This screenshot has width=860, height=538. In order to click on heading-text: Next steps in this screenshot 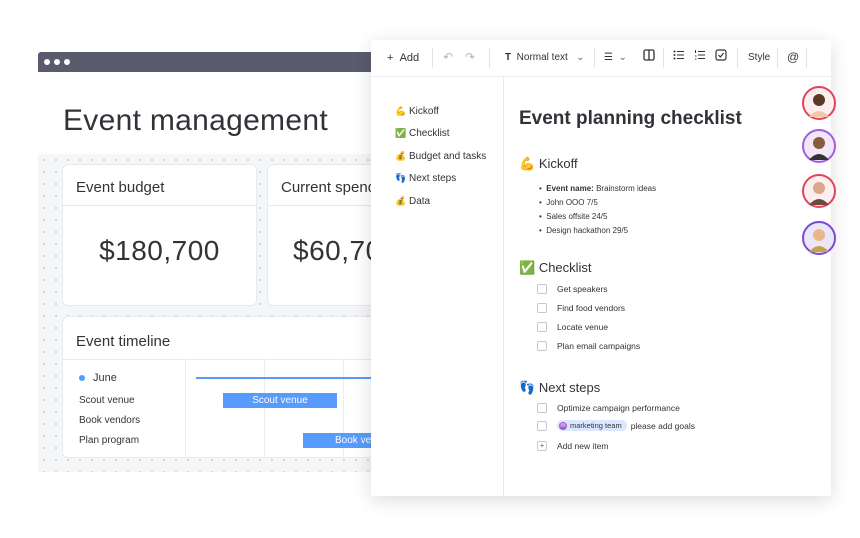, I will do `click(569, 387)`.